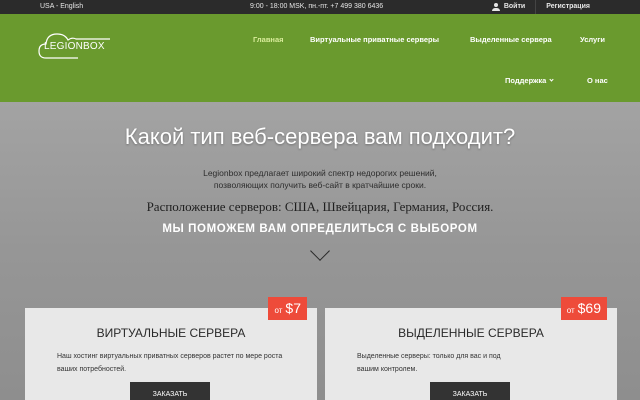 The width and height of the screenshot is (640, 400). I want to click on nav-about: О нас, so click(597, 80).